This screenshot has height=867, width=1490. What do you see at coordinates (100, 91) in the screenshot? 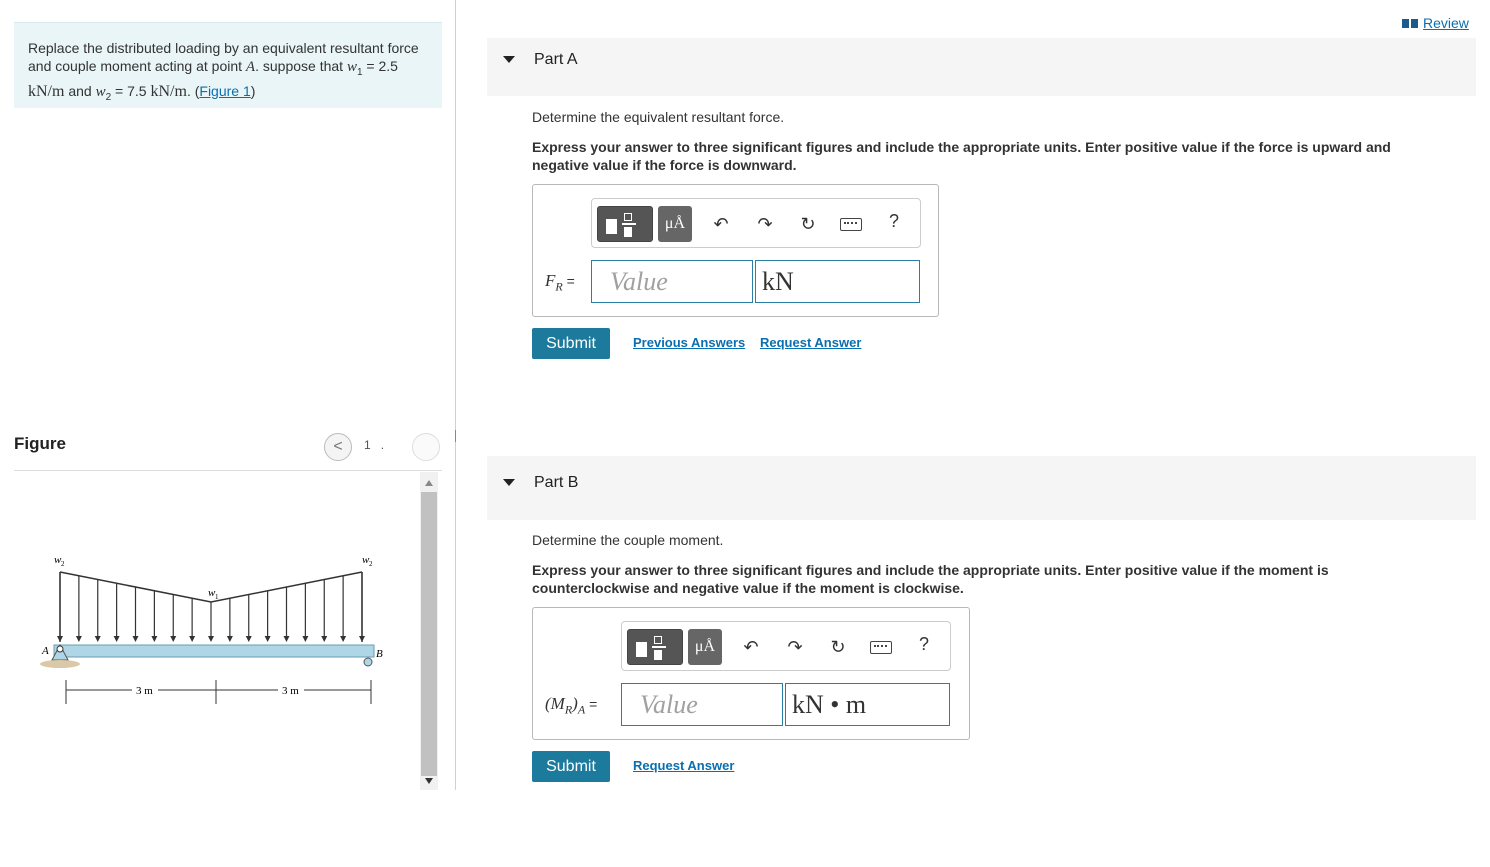
I see `w2-symbol: w` at bounding box center [100, 91].